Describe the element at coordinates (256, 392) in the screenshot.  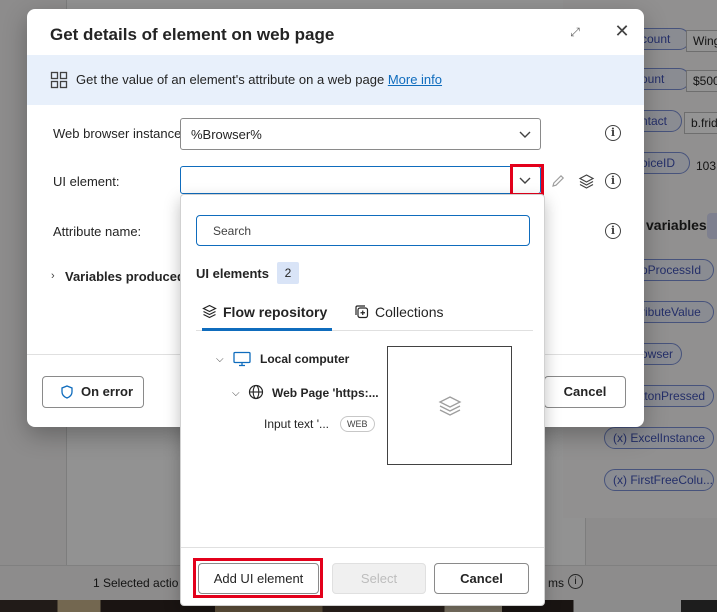
I see `globe-icon` at that location.